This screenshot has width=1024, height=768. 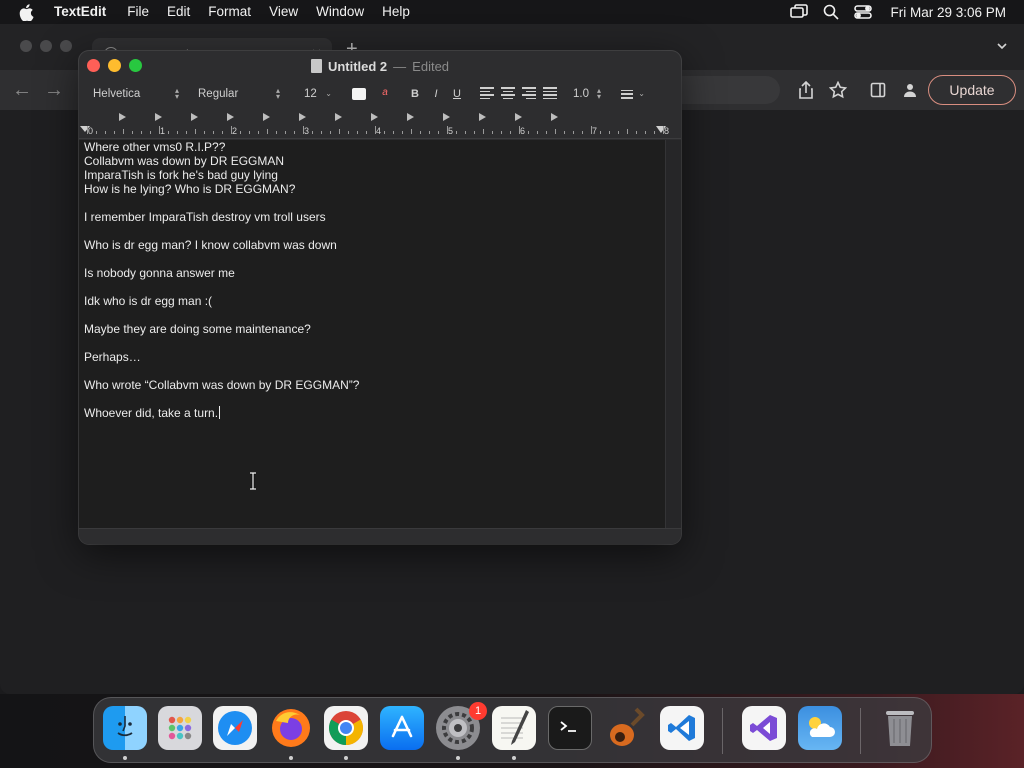 I want to click on align-left-icon, so click(x=487, y=93).